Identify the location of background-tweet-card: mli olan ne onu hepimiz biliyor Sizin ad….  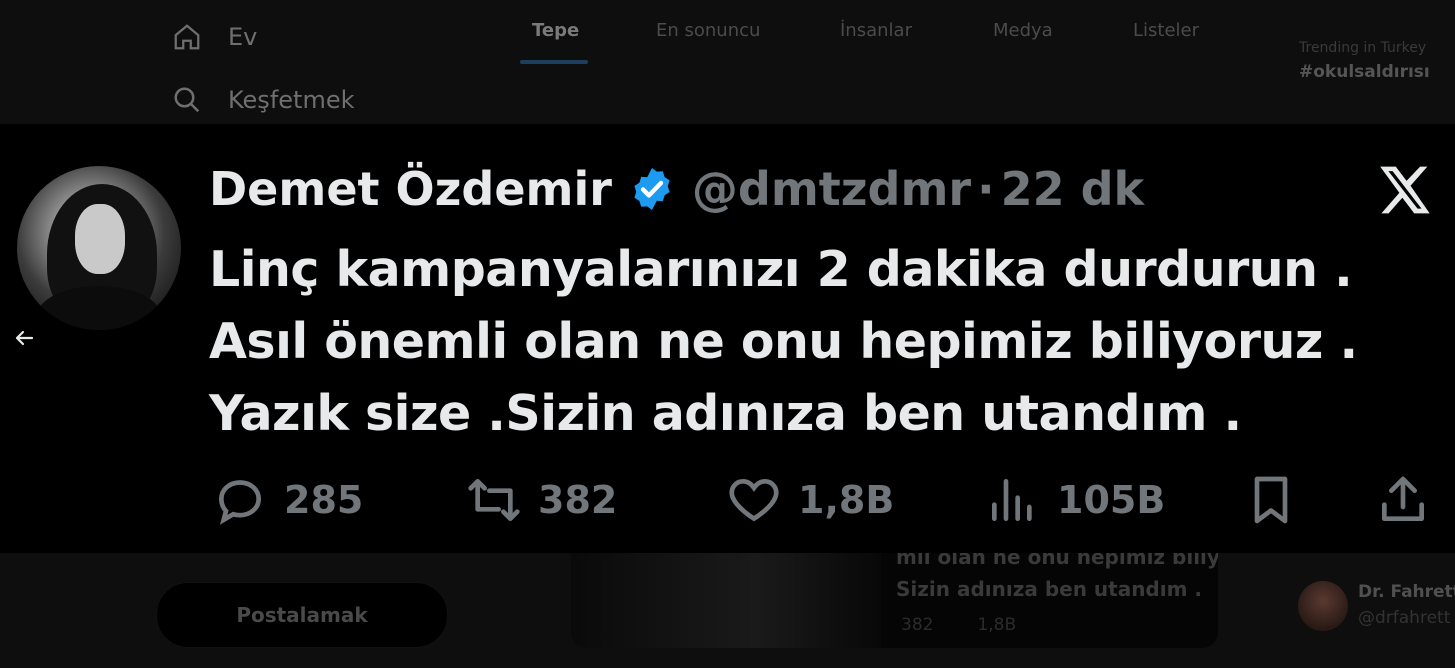
(894, 600).